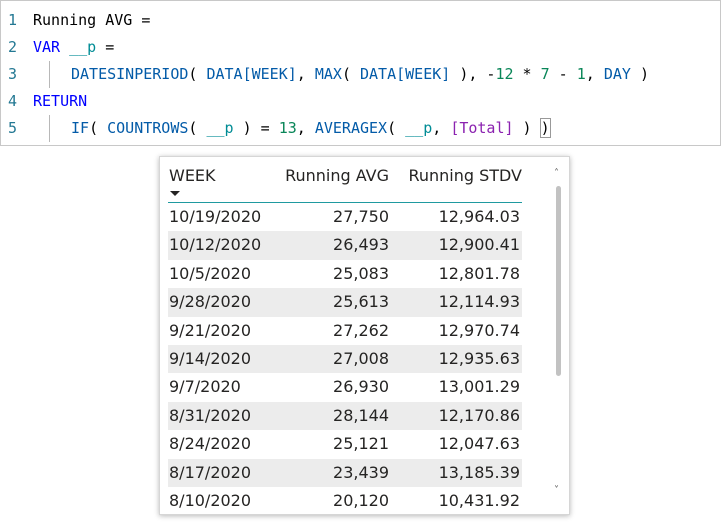  I want to click on line-number: 1, so click(13, 20).